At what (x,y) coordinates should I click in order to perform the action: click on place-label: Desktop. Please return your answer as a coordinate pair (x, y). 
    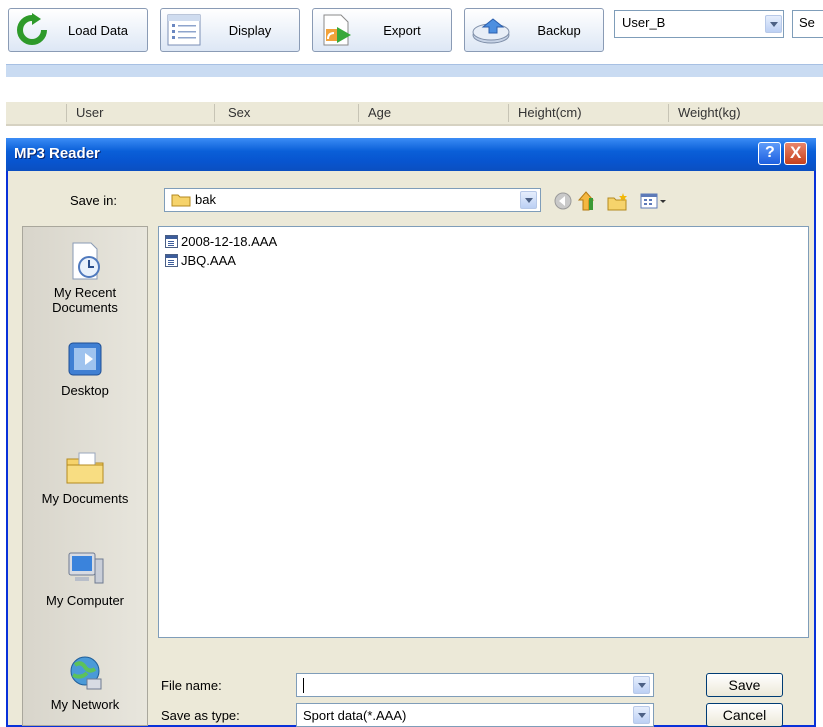
    Looking at the image, I should click on (85, 390).